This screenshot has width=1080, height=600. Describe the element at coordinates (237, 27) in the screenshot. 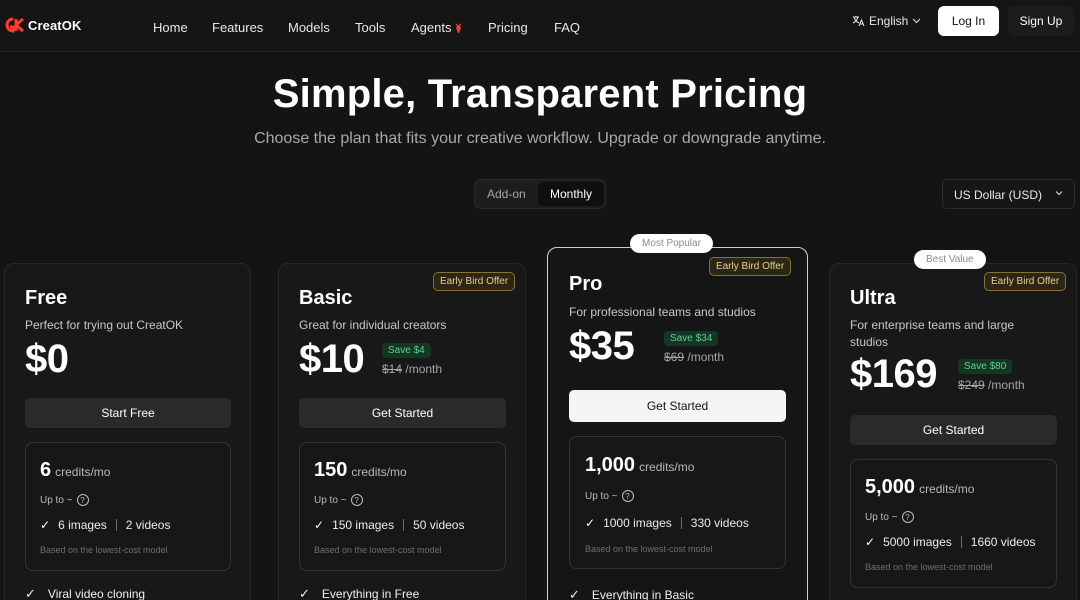

I see `nav-features: Features` at that location.